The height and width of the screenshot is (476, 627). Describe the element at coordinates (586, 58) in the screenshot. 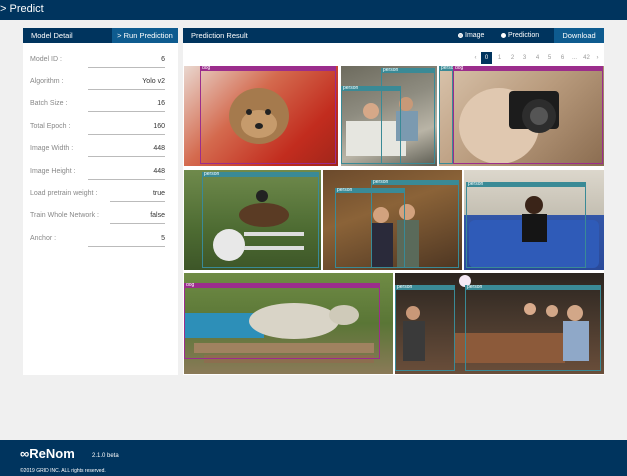

I see `pagination-page-42: 42` at that location.